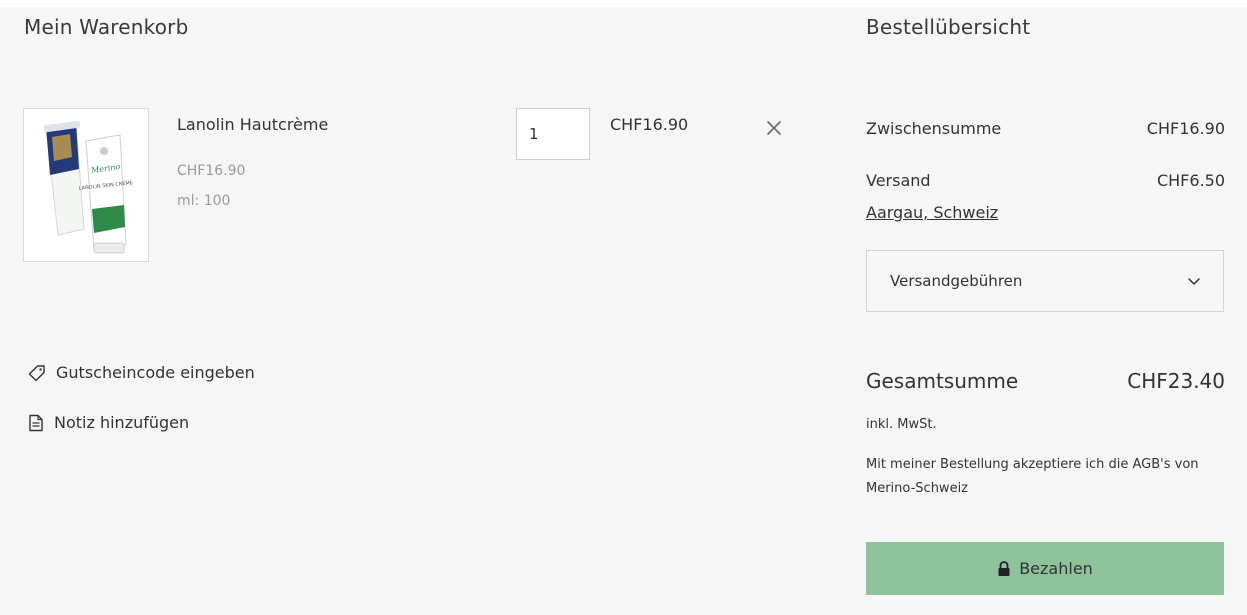 Image resolution: width=1247 pixels, height=615 pixels. I want to click on note-link: Notiz hinzufügen, so click(108, 422).